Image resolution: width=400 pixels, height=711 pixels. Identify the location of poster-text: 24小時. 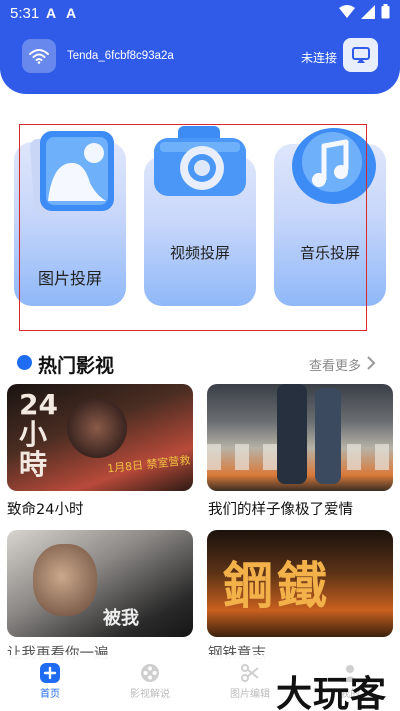
(38, 434).